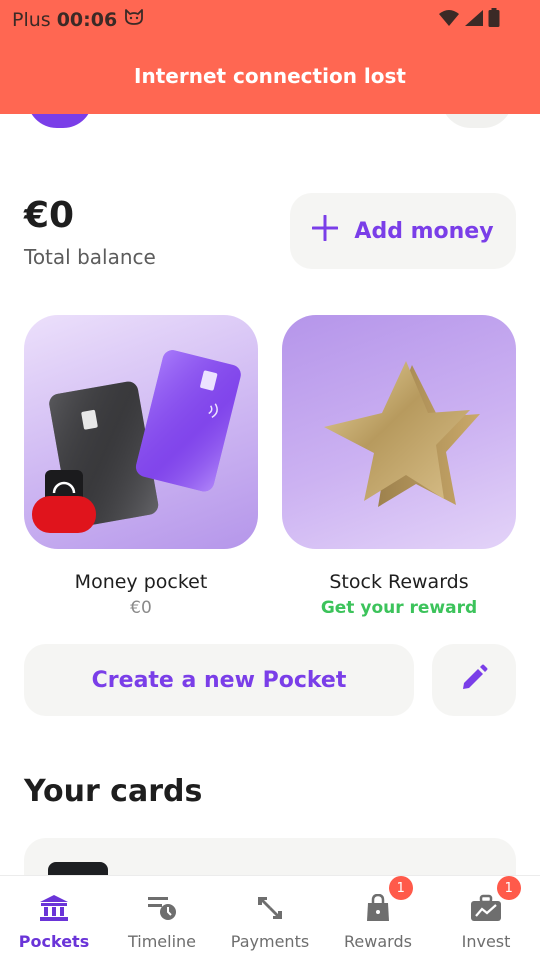  What do you see at coordinates (87, 19) in the screenshot?
I see `status-time: 00:06` at bounding box center [87, 19].